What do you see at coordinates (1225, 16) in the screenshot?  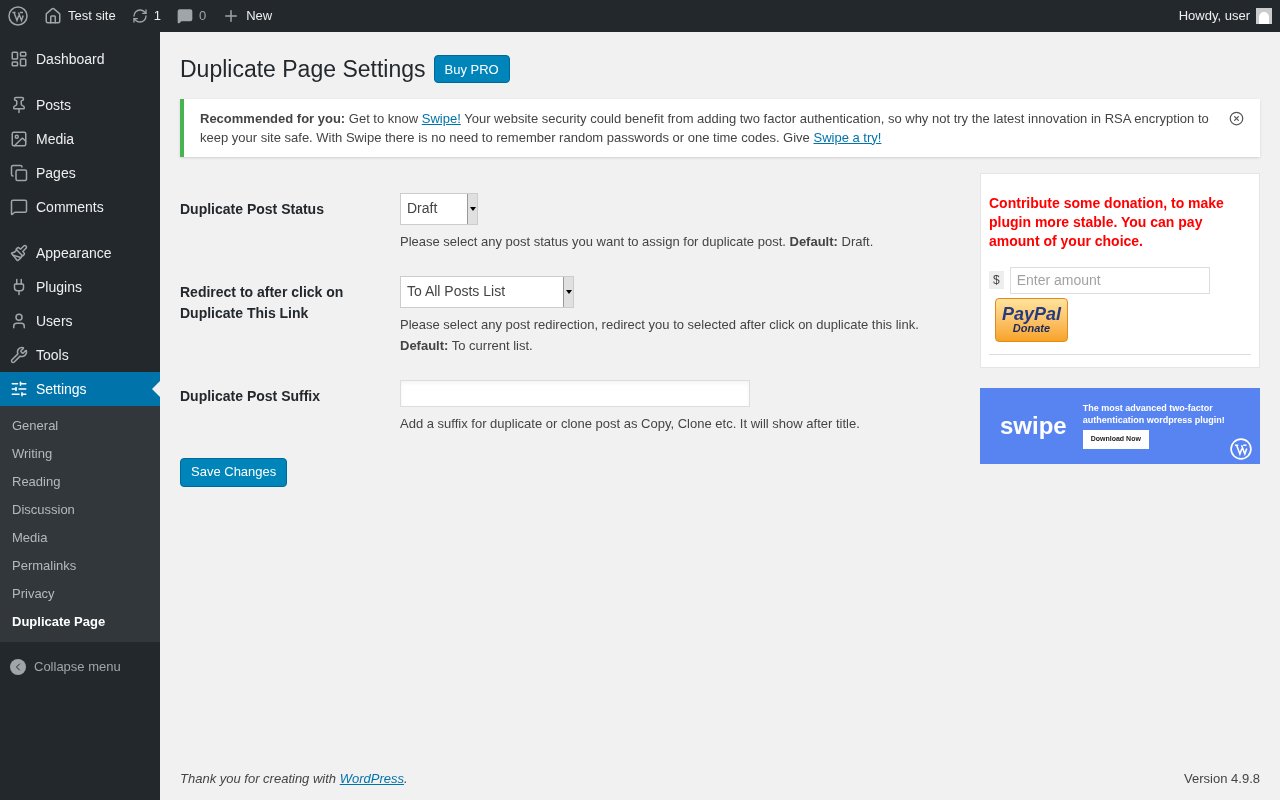 I see `account-link: Howdy, user` at bounding box center [1225, 16].